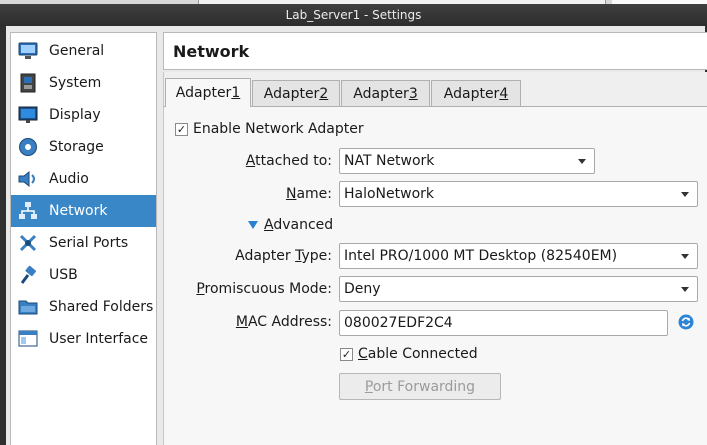  I want to click on page-title: Network, so click(211, 51).